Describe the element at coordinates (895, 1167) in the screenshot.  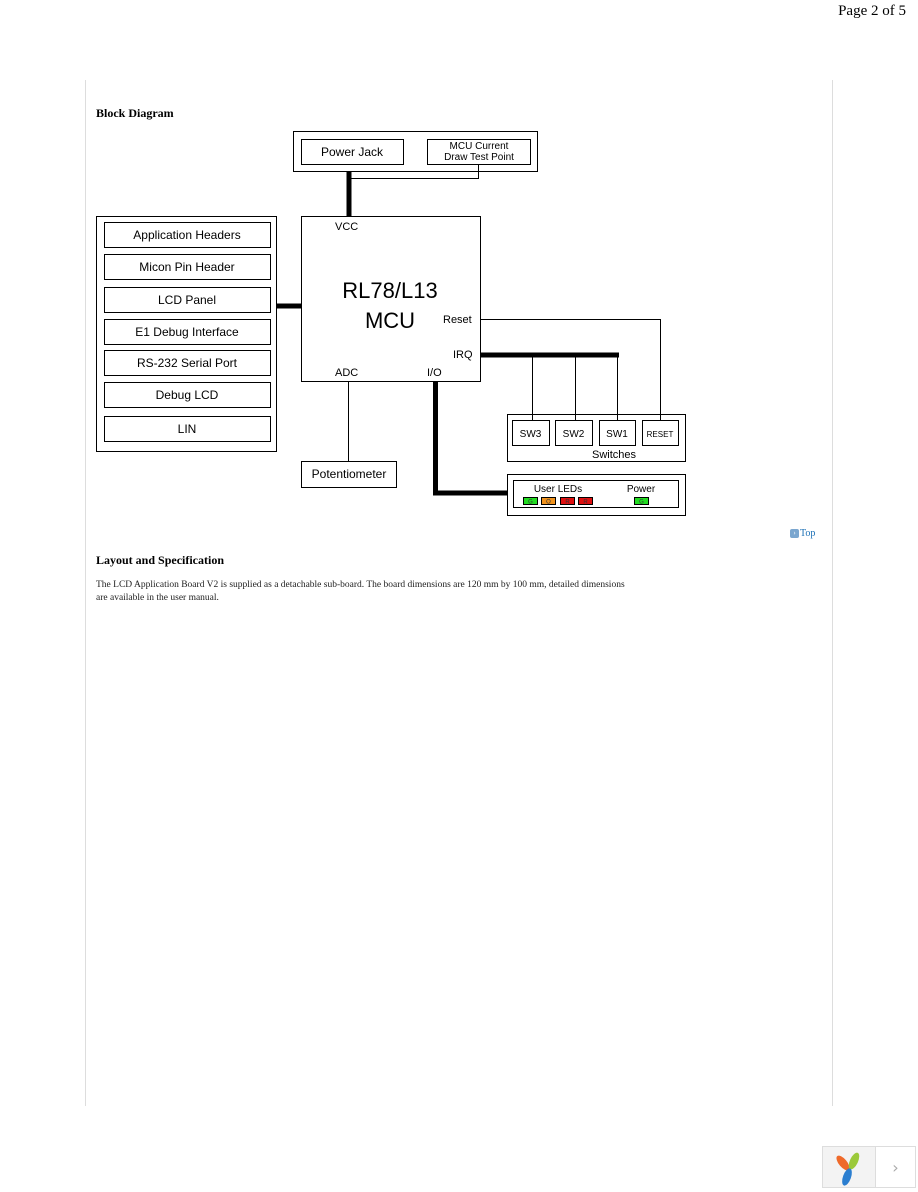
I see `chevron-right-icon: ›` at that location.